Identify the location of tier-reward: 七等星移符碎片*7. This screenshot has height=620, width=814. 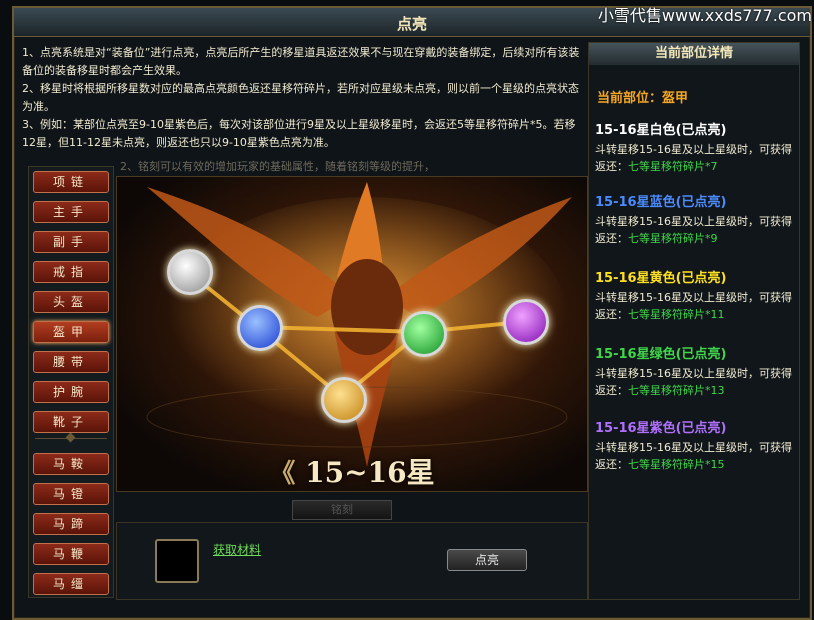
(673, 166).